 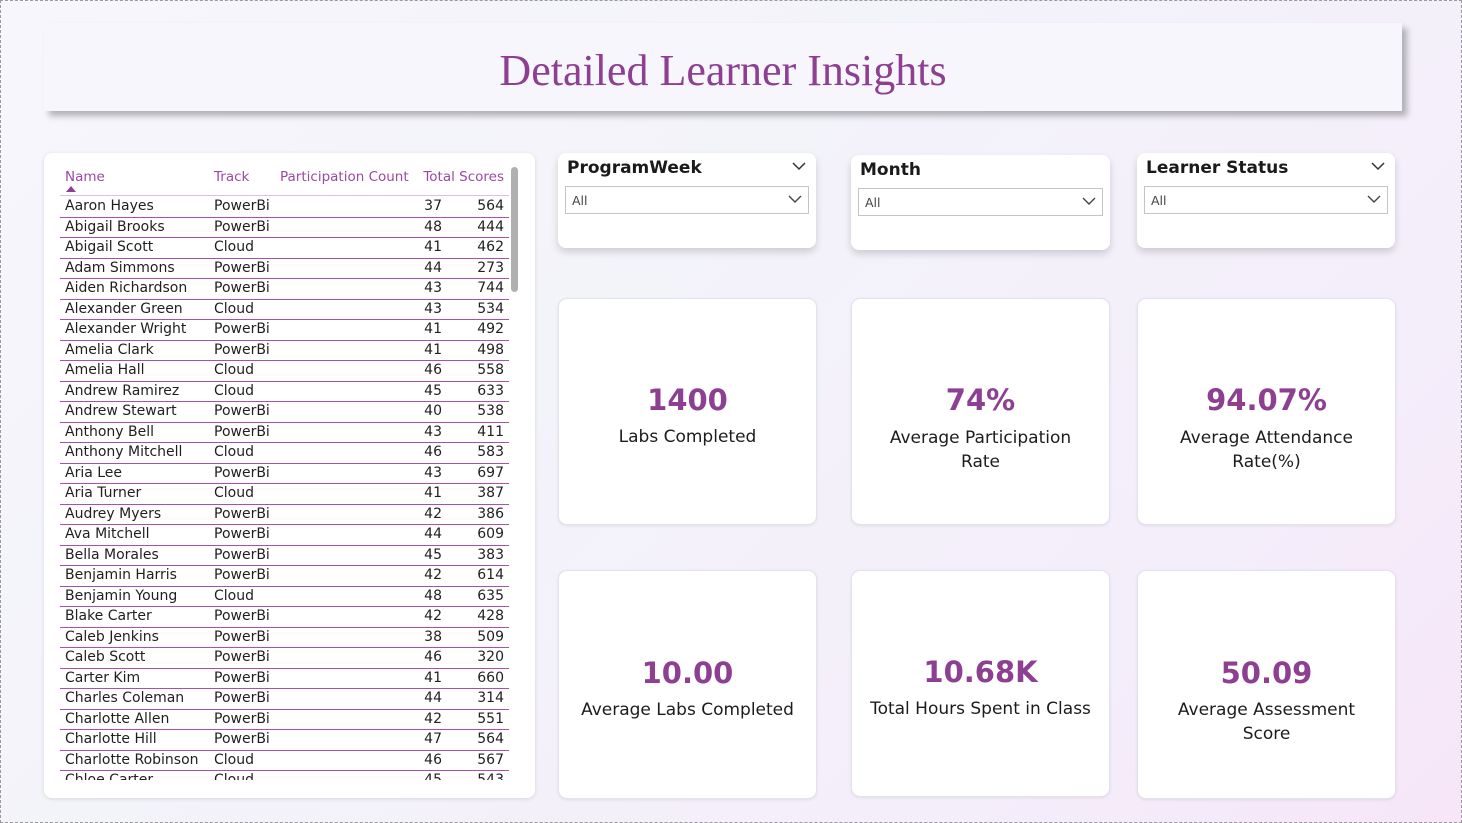 What do you see at coordinates (111, 739) in the screenshot?
I see `cell-name: Charlotte Hill` at bounding box center [111, 739].